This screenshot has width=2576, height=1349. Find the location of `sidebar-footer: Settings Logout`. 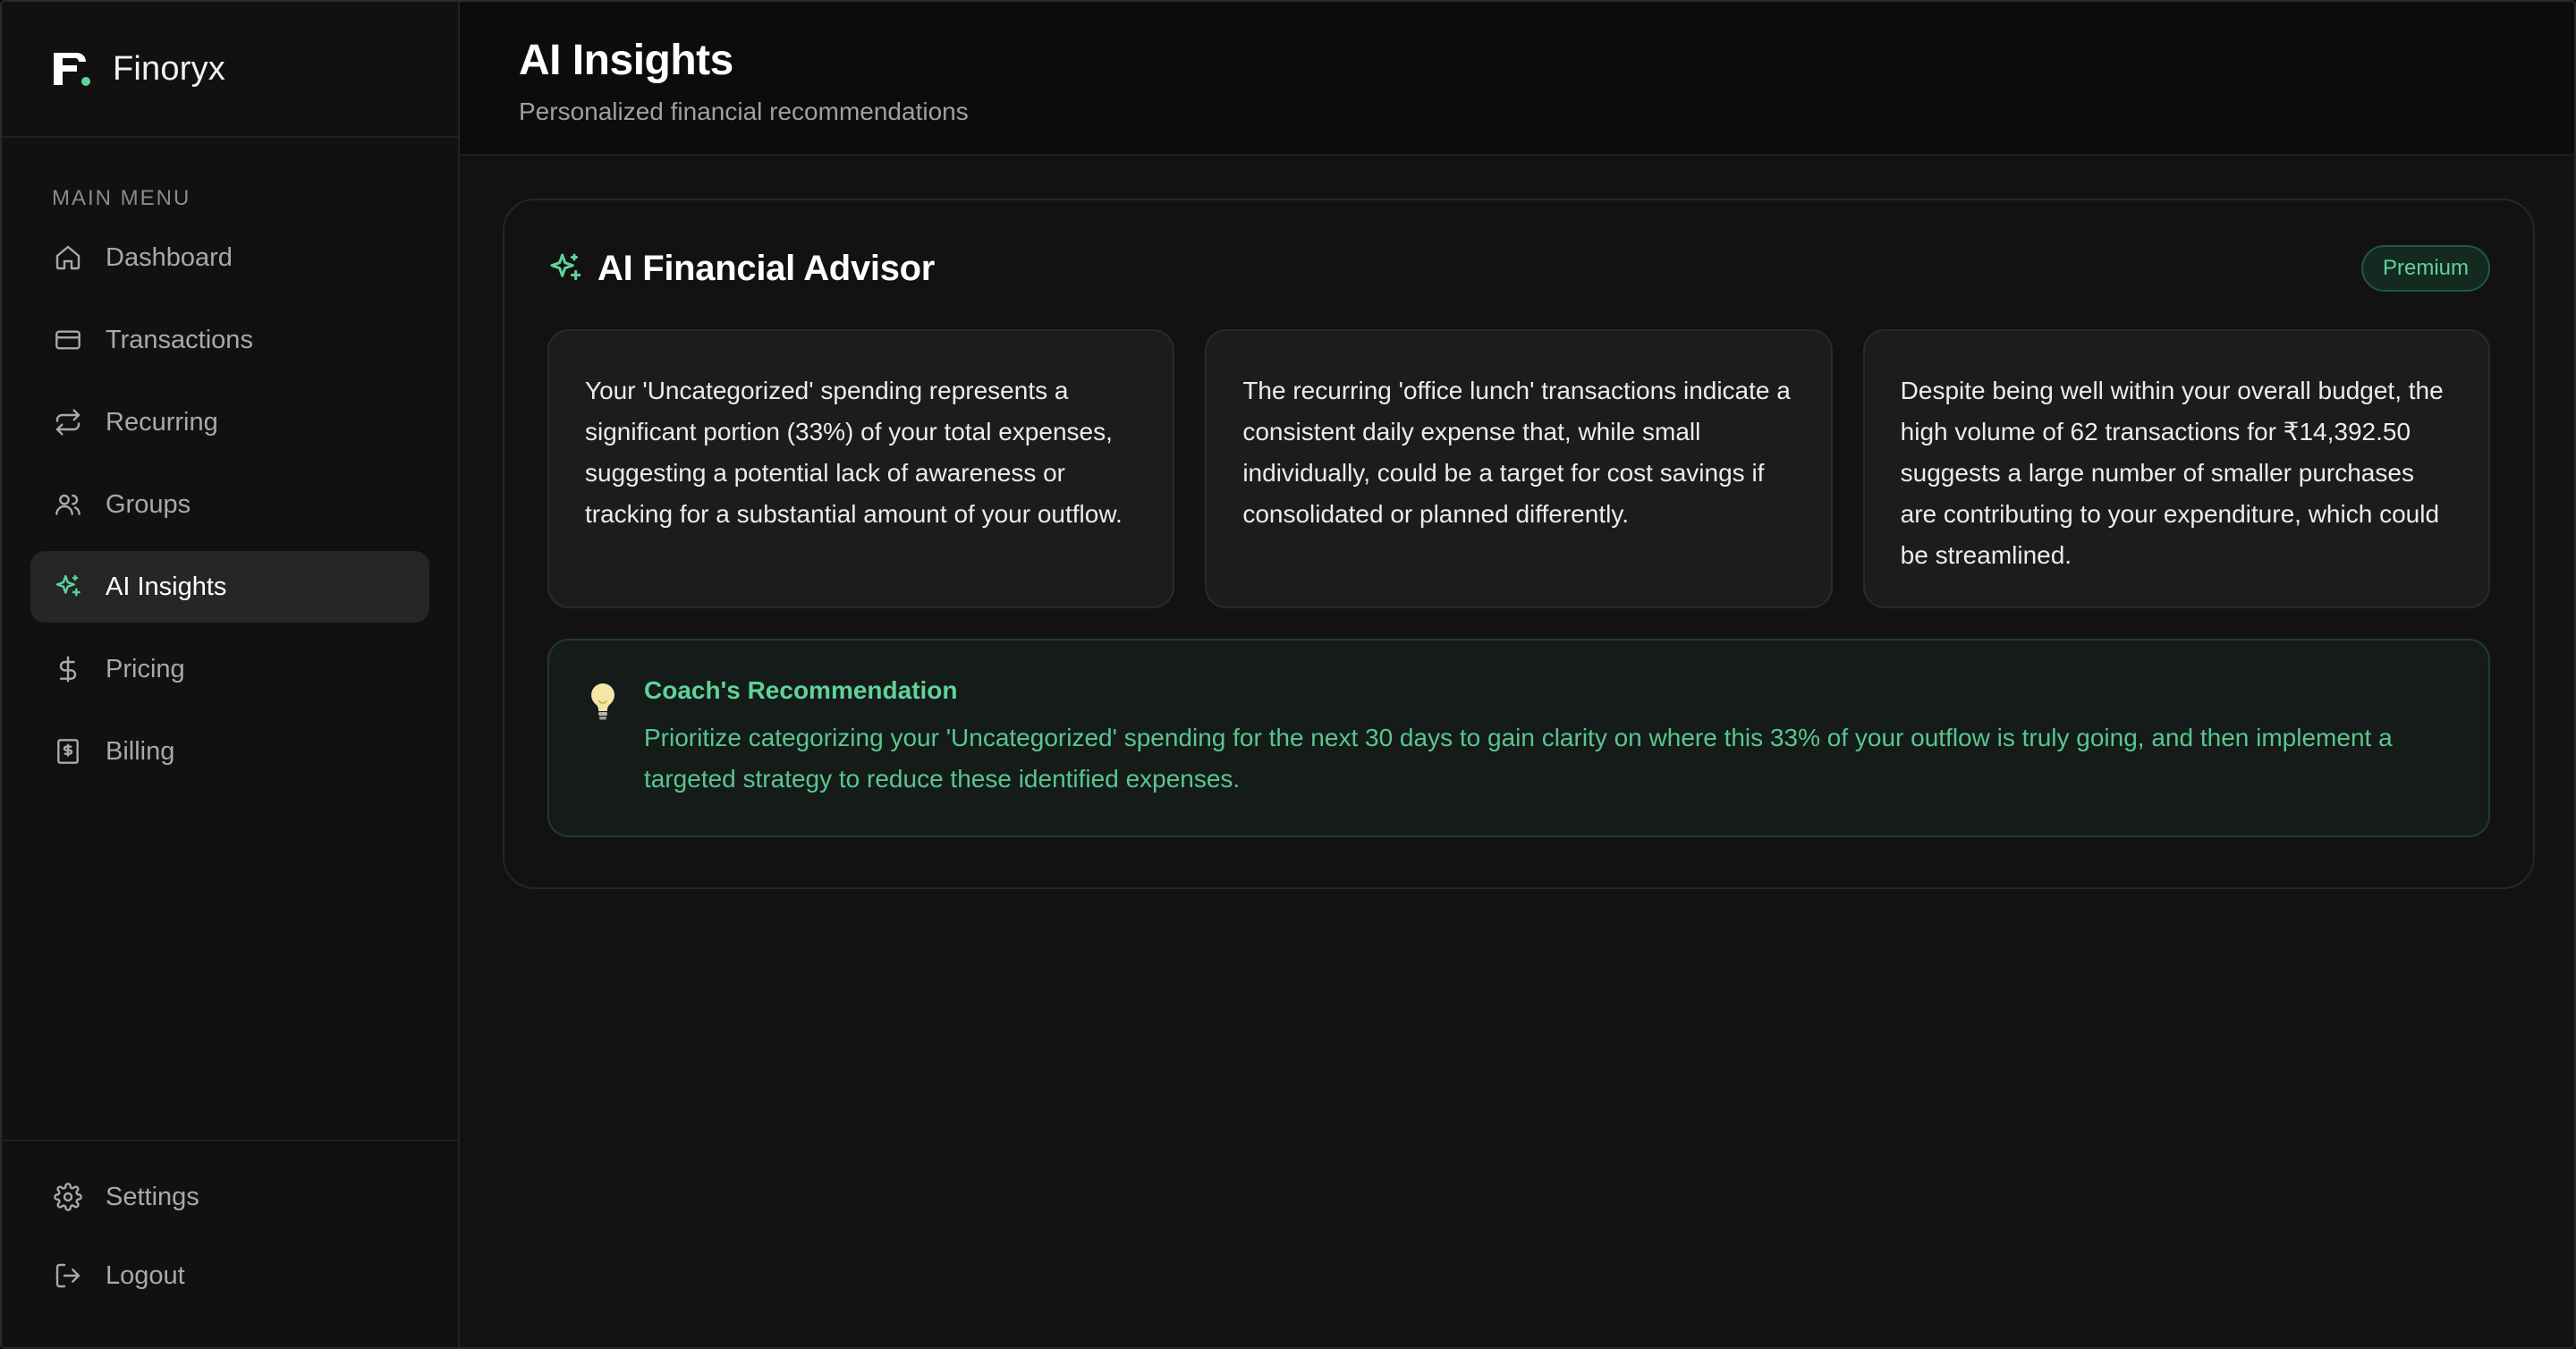

sidebar-footer: Settings Logout is located at coordinates (230, 1243).